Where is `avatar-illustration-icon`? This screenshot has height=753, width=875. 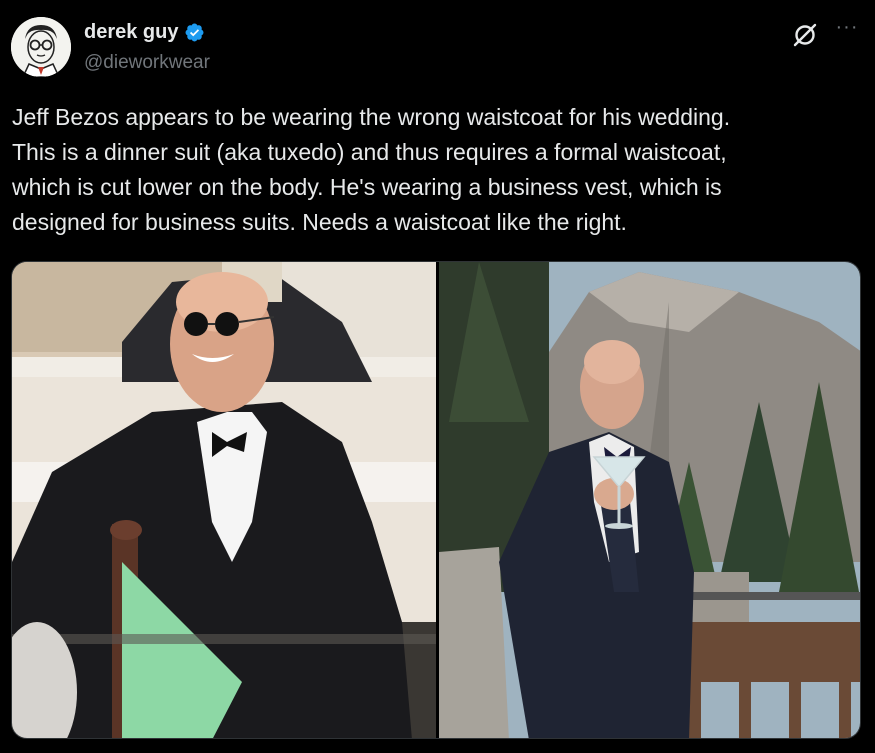 avatar-illustration-icon is located at coordinates (41, 47).